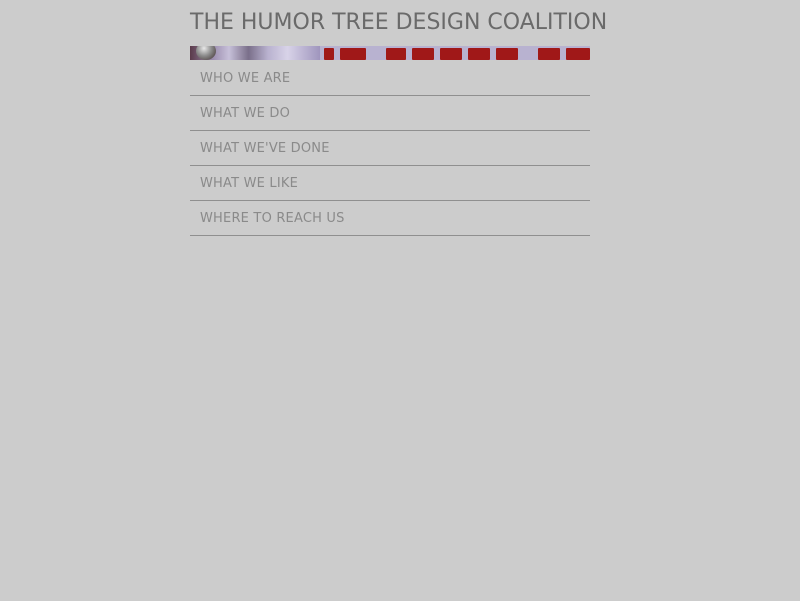 This screenshot has width=800, height=601. I want to click on nav-item-what-weve-done: WHAT WE'VE DONE, so click(390, 148).